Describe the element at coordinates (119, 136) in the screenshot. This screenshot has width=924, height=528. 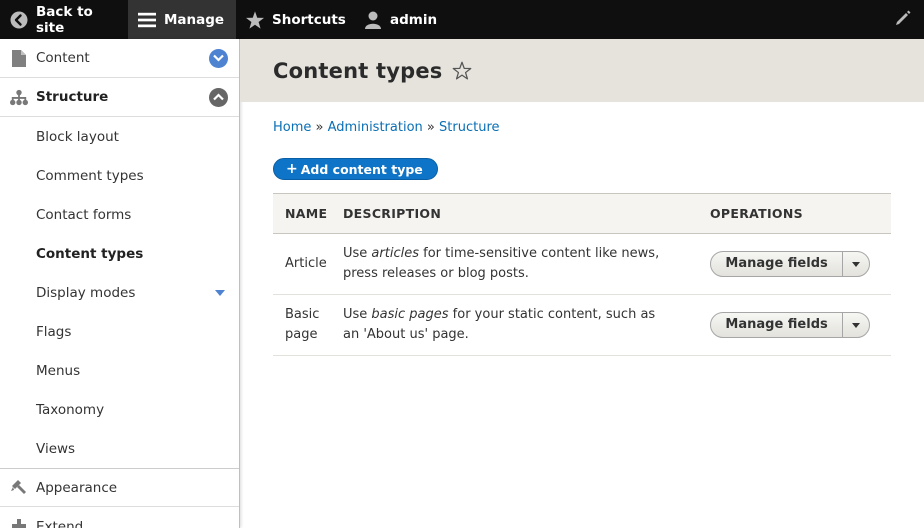
I see `sidebar-item-block-layout: Block layout` at that location.